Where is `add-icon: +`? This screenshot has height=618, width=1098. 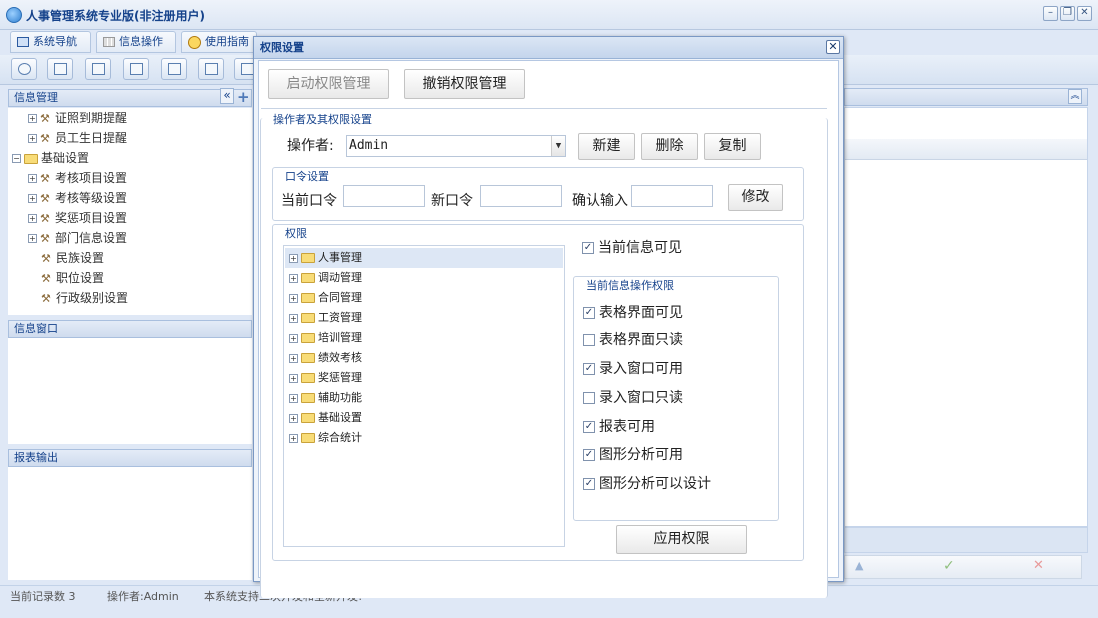
add-icon: + is located at coordinates (243, 97).